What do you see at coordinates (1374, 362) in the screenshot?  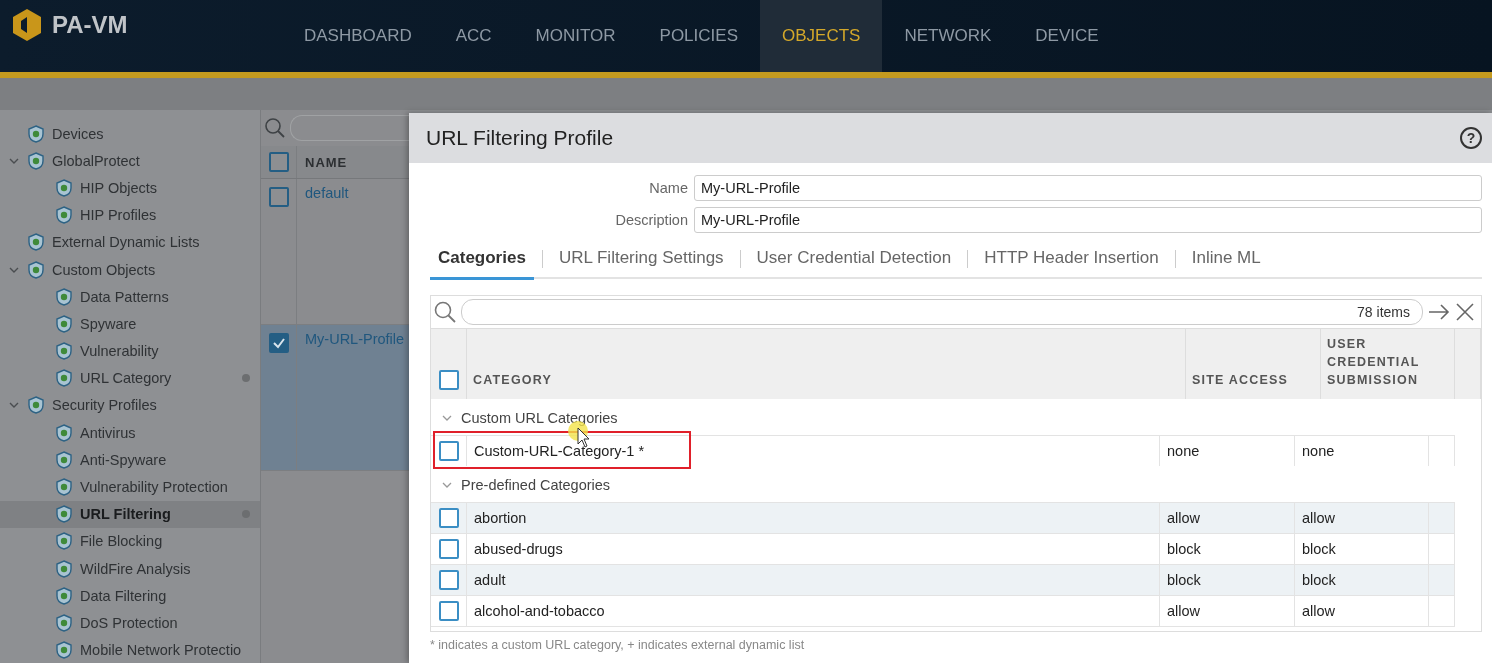 I see `column-header: USER CREDENTIAL SUBMISSION` at bounding box center [1374, 362].